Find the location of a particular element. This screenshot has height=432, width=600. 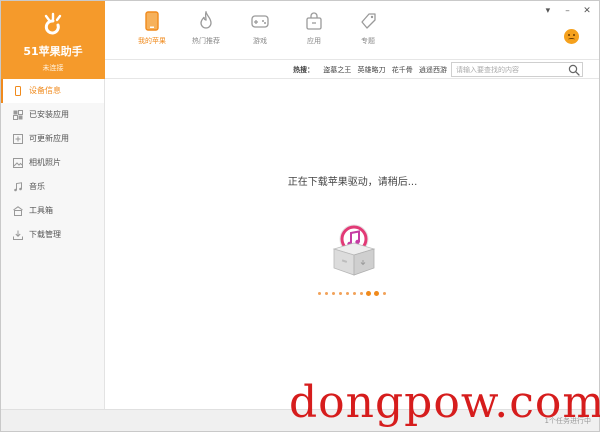

tab-label: 游戏 is located at coordinates (260, 41).